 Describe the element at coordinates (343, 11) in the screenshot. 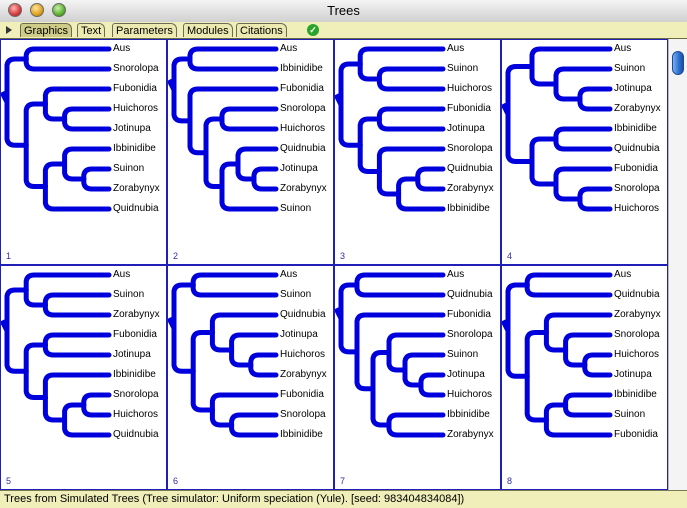

I see `title-bar: Trees` at that location.